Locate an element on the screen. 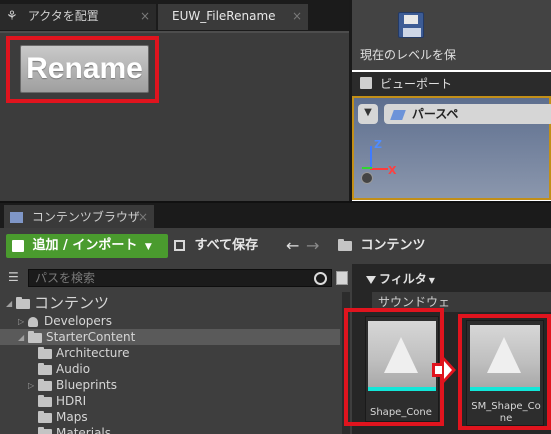 The image size is (551, 434). path-root-label: コンテンツ is located at coordinates (393, 245).